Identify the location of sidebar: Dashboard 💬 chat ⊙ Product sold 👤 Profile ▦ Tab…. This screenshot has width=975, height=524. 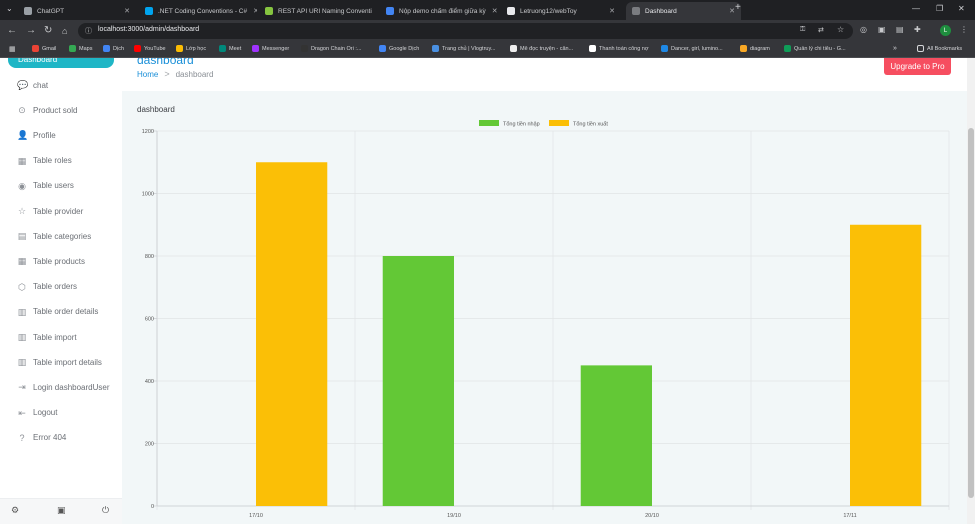
(61, 291).